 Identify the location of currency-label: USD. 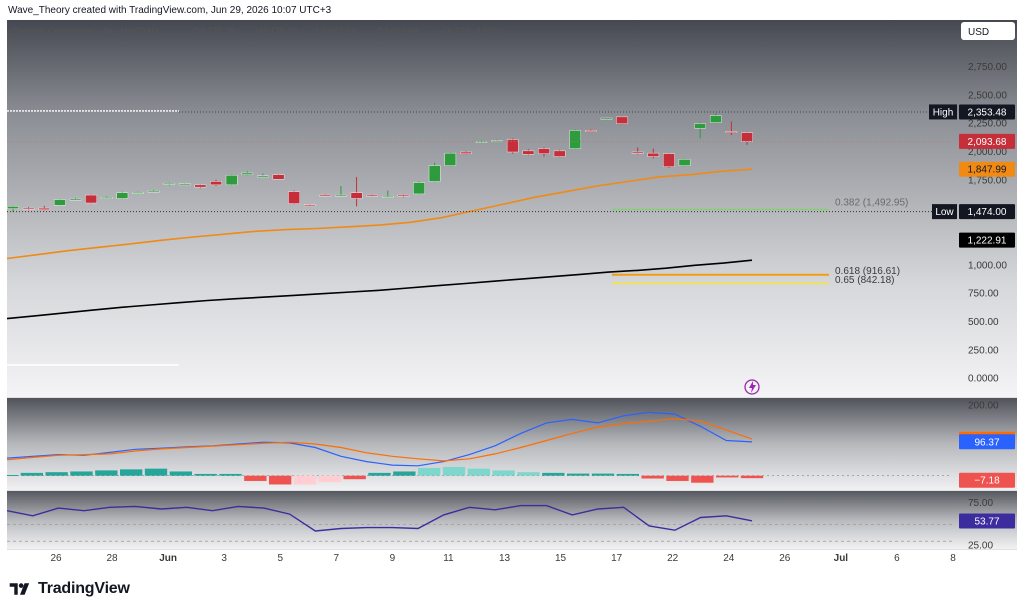
(978, 32).